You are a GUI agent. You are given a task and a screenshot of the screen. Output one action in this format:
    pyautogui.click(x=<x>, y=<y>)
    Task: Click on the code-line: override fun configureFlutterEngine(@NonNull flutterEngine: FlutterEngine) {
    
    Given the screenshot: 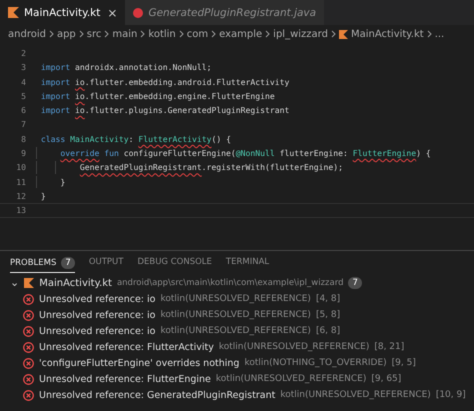 What is the action you would take?
    pyautogui.click(x=245, y=153)
    